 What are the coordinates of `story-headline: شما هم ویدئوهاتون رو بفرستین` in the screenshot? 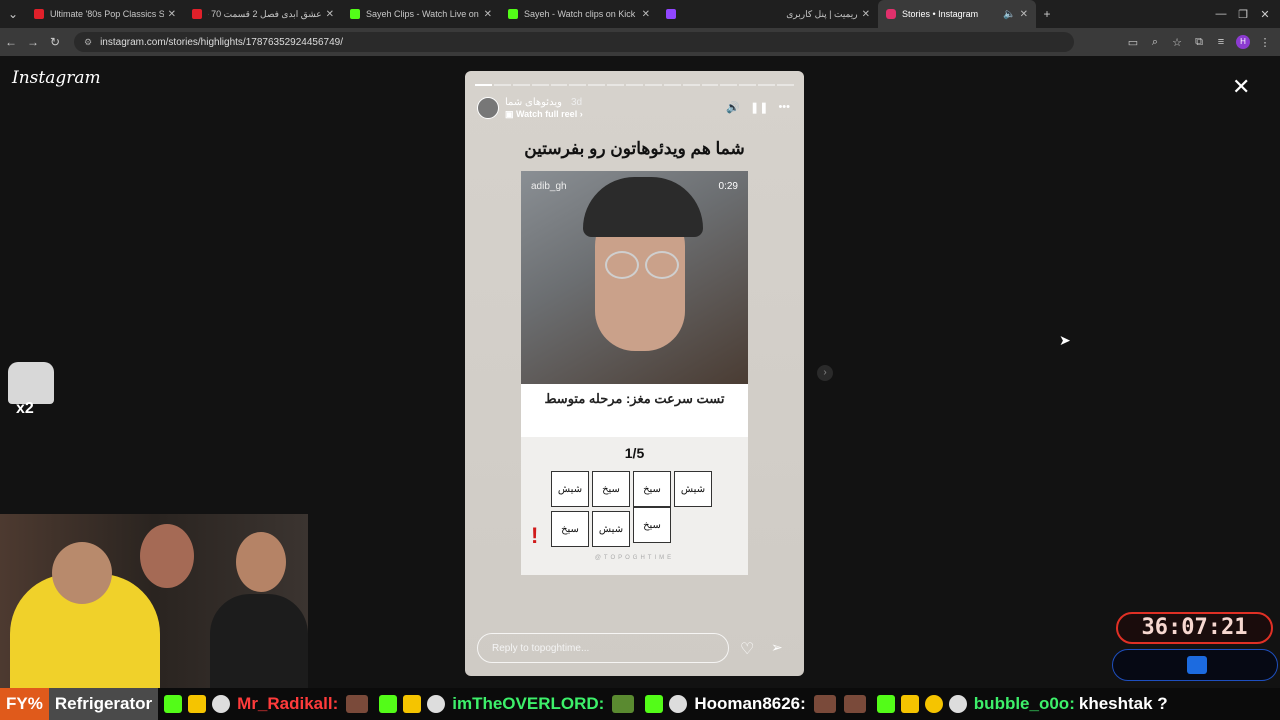 It's located at (634, 148).